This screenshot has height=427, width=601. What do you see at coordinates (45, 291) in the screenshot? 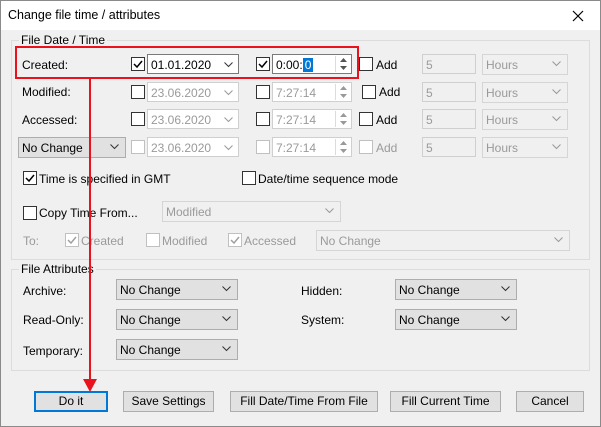
I see `archive-label: Archive:` at bounding box center [45, 291].